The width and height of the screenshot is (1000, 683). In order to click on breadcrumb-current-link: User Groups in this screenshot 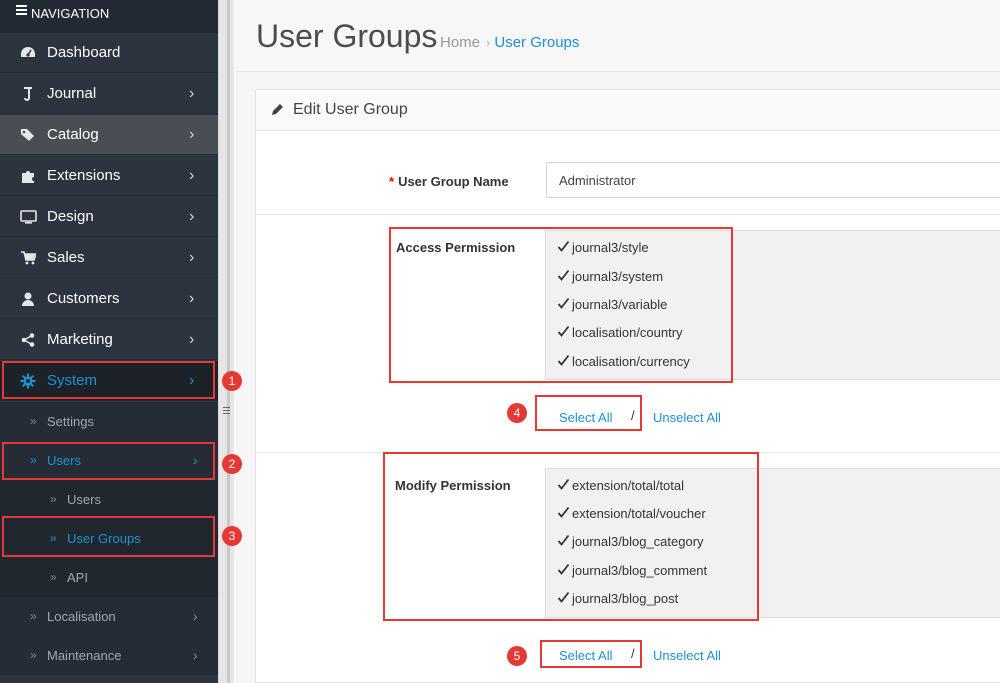, I will do `click(536, 42)`.